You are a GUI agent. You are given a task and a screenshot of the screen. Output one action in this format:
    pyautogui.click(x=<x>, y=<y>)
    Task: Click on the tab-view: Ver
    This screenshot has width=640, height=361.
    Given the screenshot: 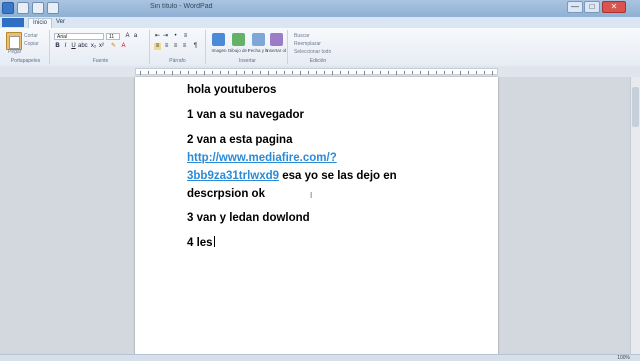 What is the action you would take?
    pyautogui.click(x=60, y=22)
    